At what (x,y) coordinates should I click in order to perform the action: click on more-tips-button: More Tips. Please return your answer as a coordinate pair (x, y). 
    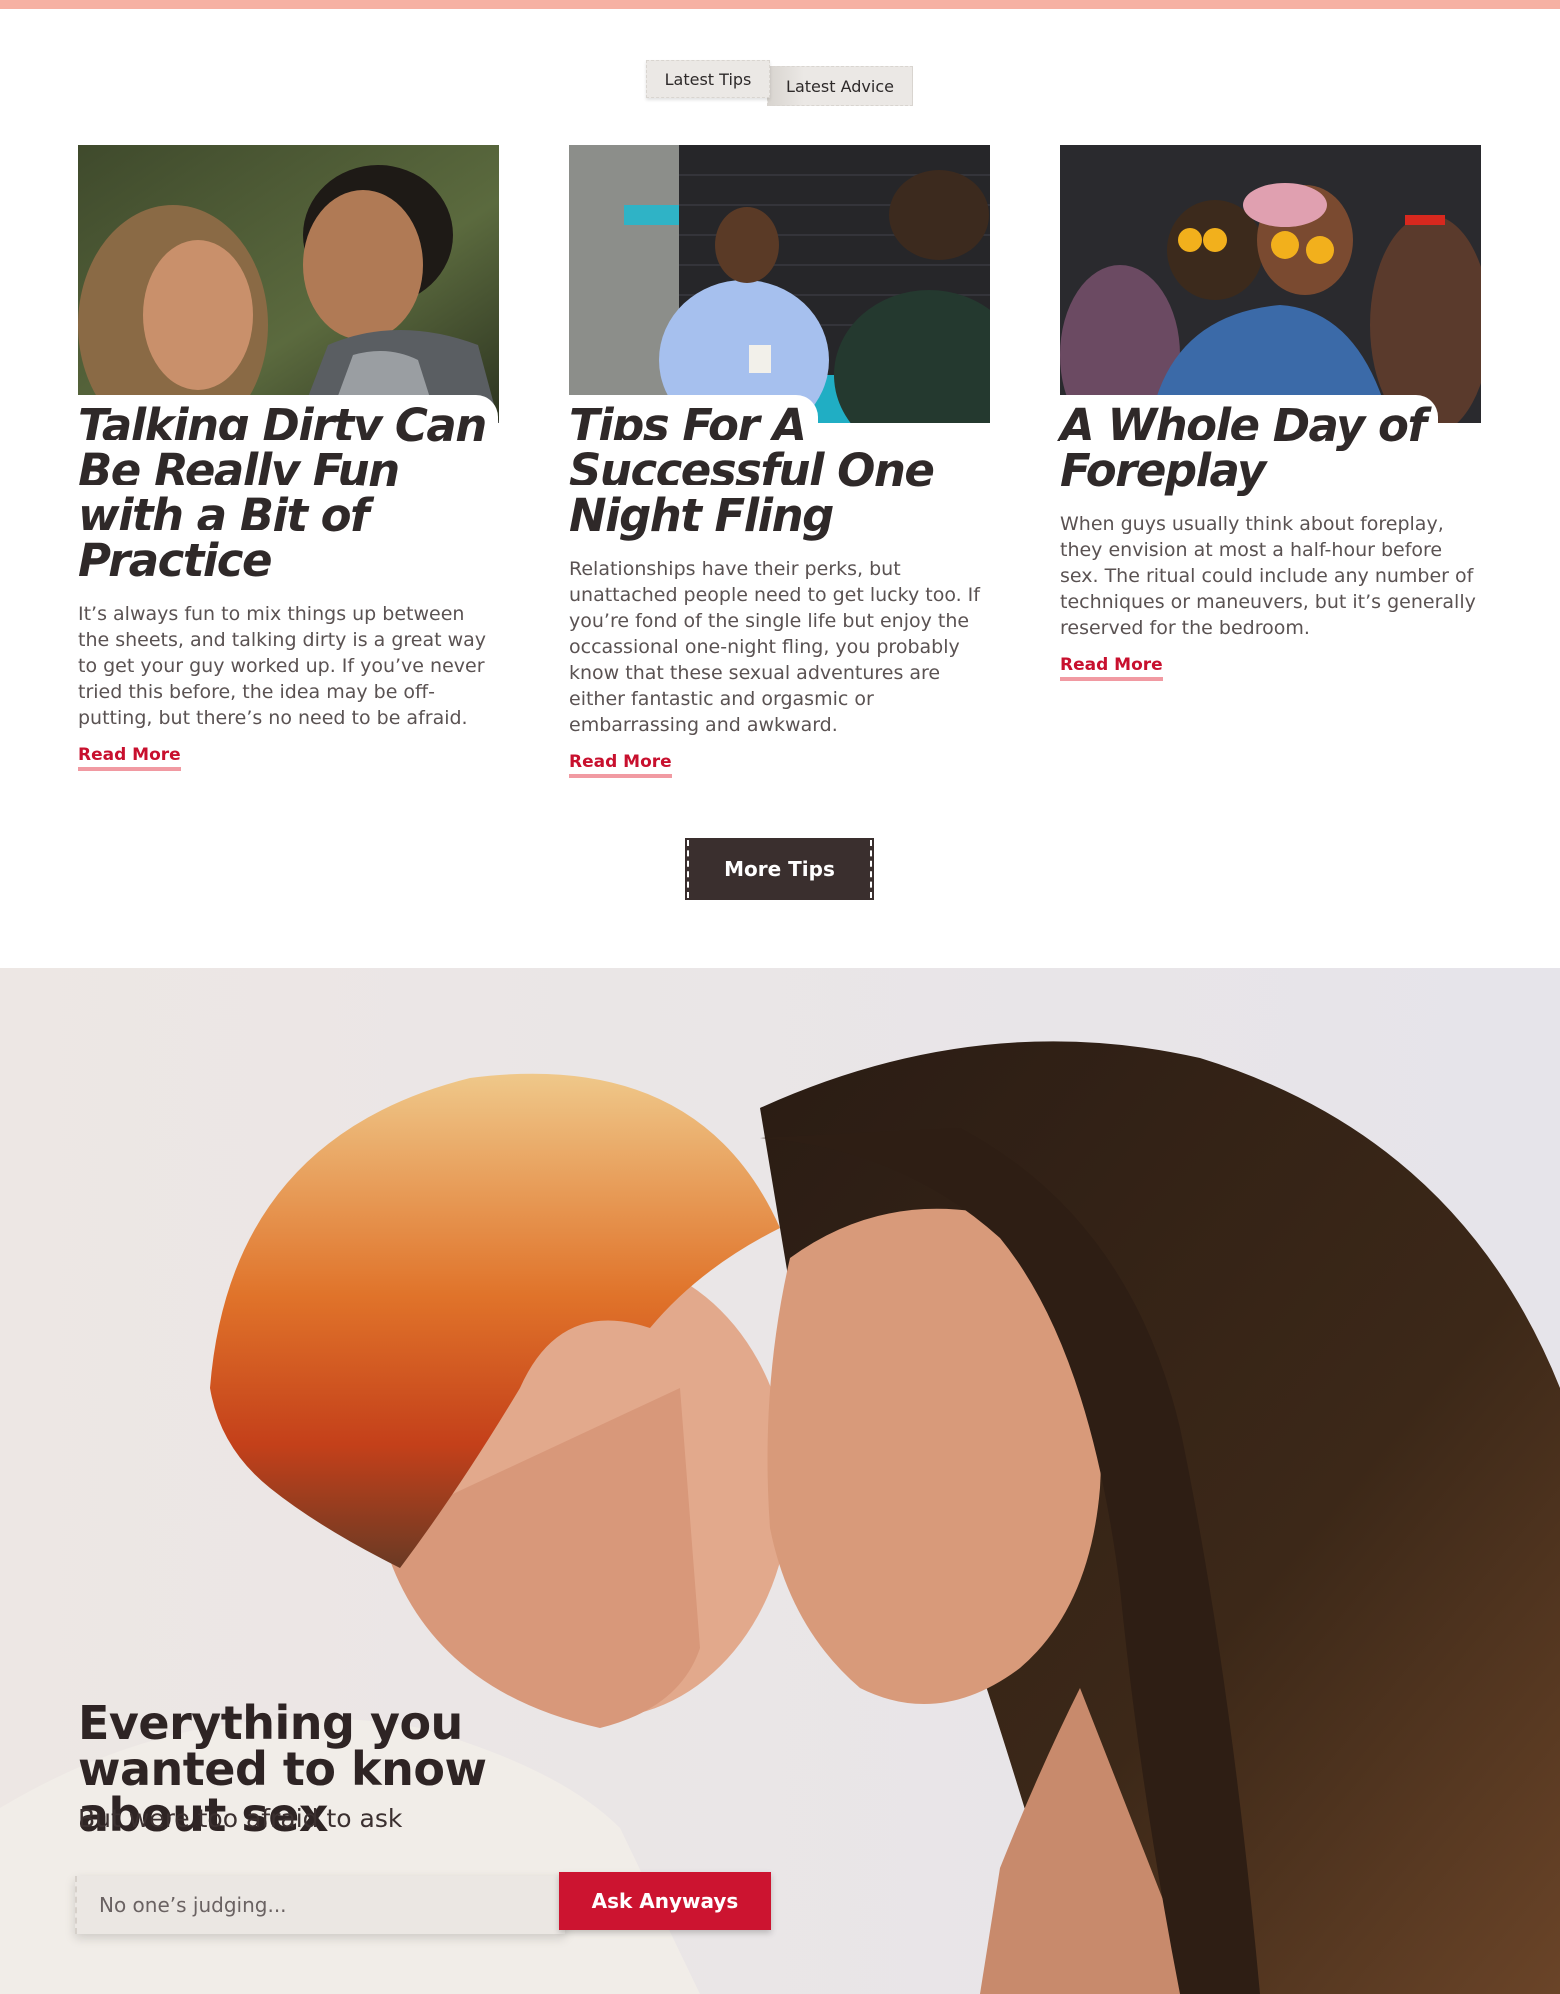
    Looking at the image, I should click on (779, 869).